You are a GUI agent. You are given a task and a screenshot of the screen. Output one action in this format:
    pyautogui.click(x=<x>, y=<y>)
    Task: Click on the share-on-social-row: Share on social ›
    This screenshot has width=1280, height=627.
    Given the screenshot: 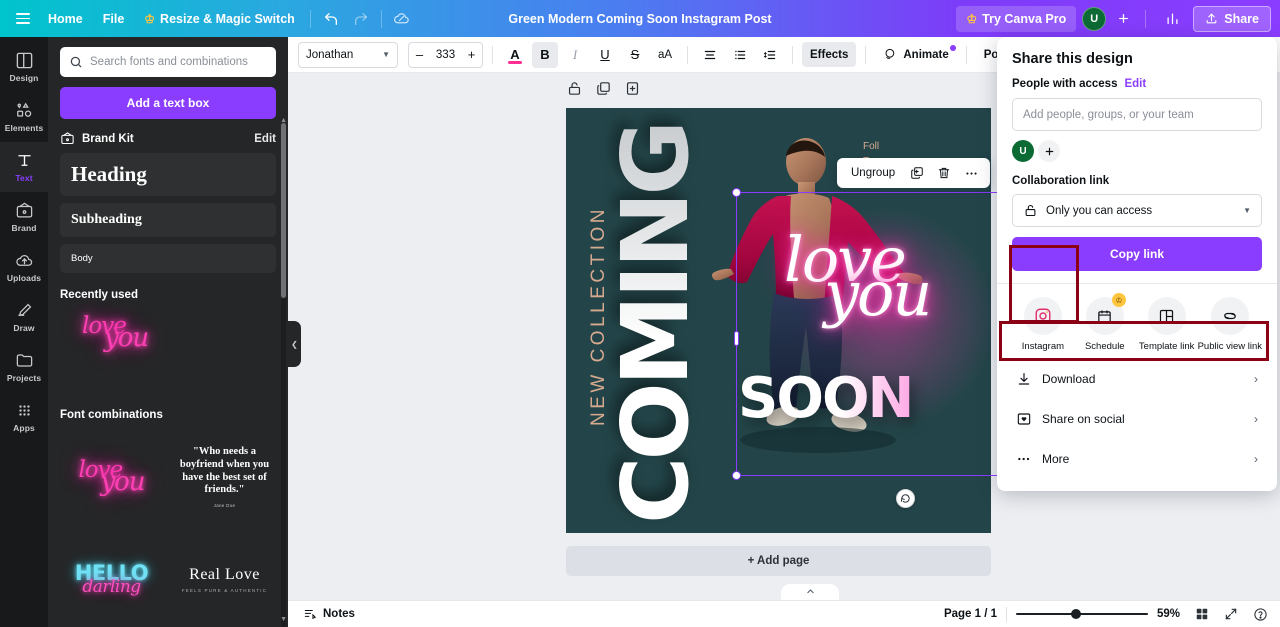 What is the action you would take?
    pyautogui.click(x=1137, y=419)
    